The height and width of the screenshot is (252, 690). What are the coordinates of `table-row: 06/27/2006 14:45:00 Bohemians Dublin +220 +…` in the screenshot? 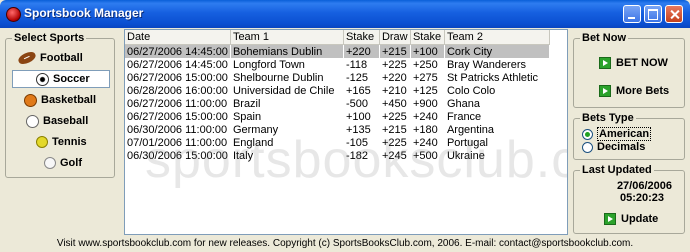 It's located at (337, 51).